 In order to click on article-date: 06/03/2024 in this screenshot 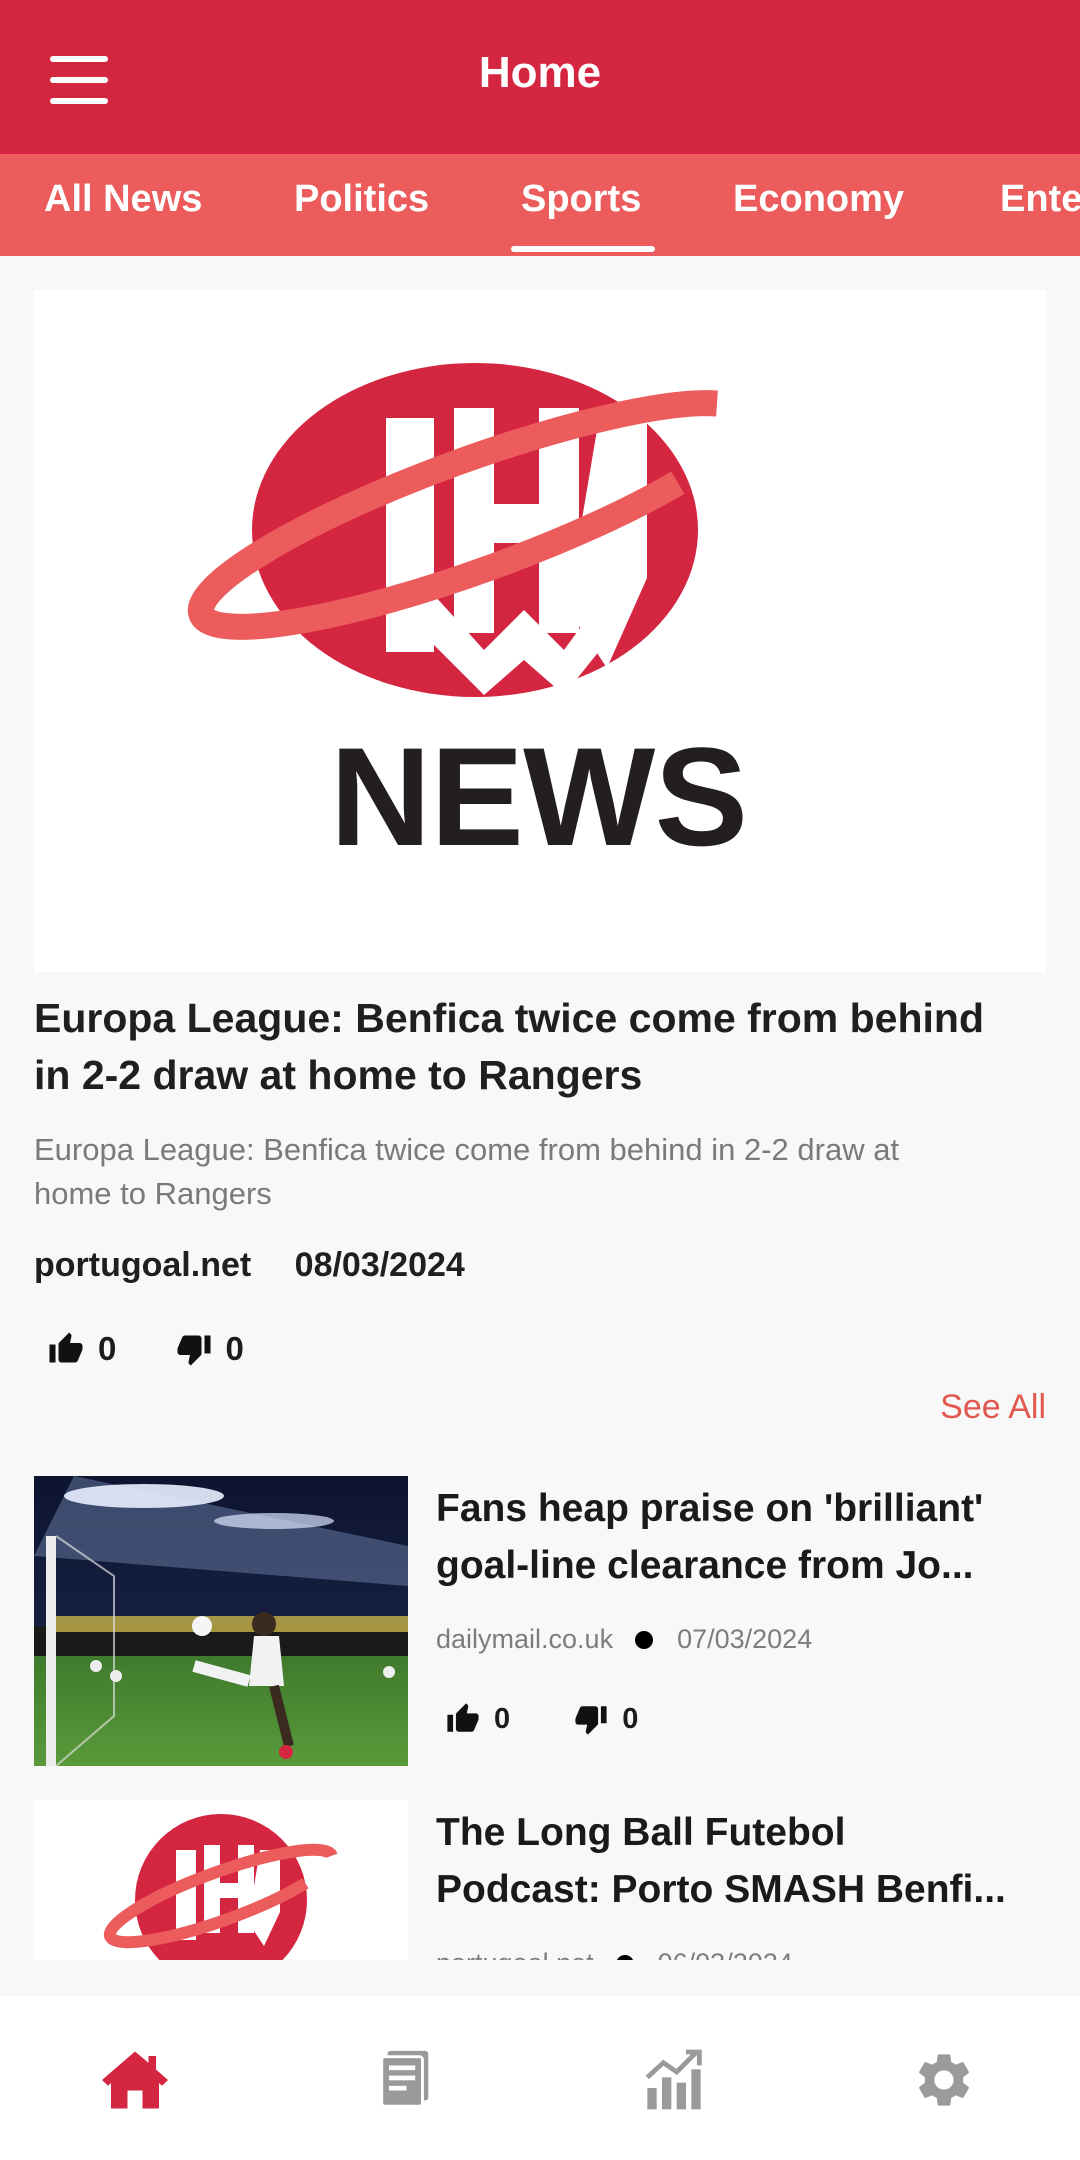, I will do `click(725, 1954)`.